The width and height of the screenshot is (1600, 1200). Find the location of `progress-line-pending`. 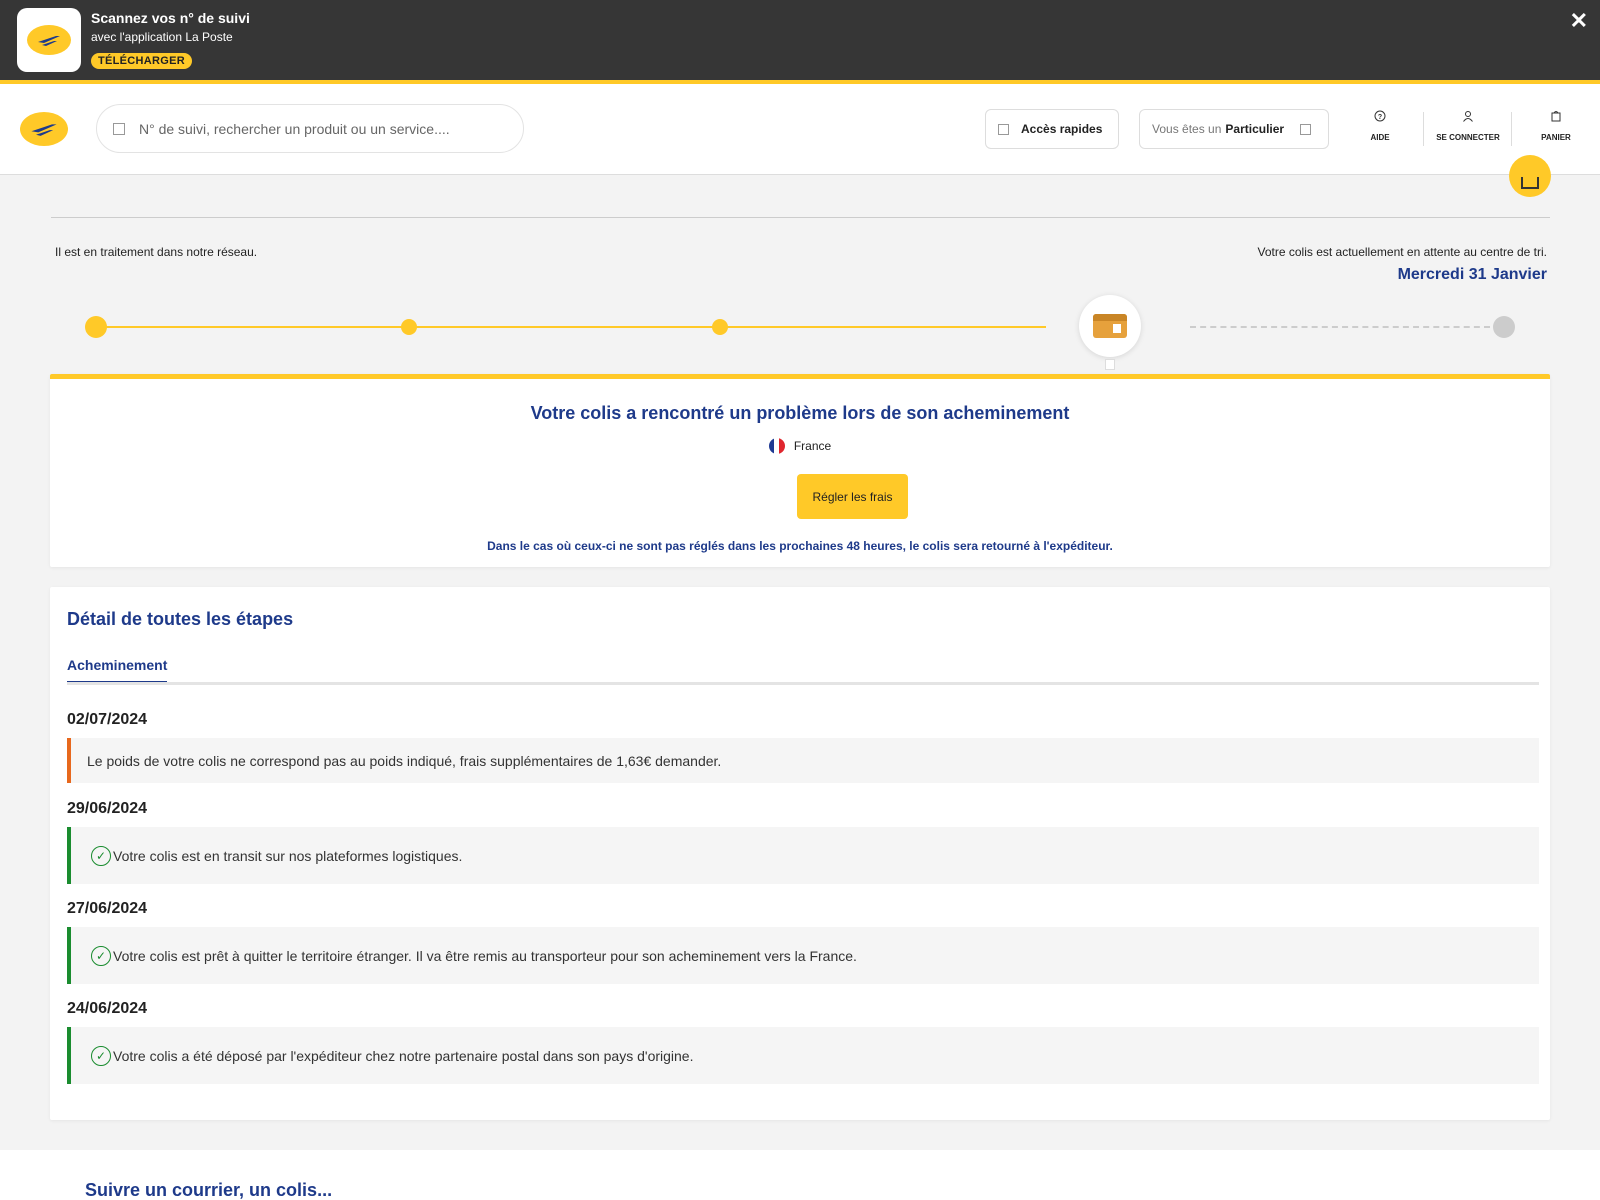

progress-line-pending is located at coordinates (1340, 327).